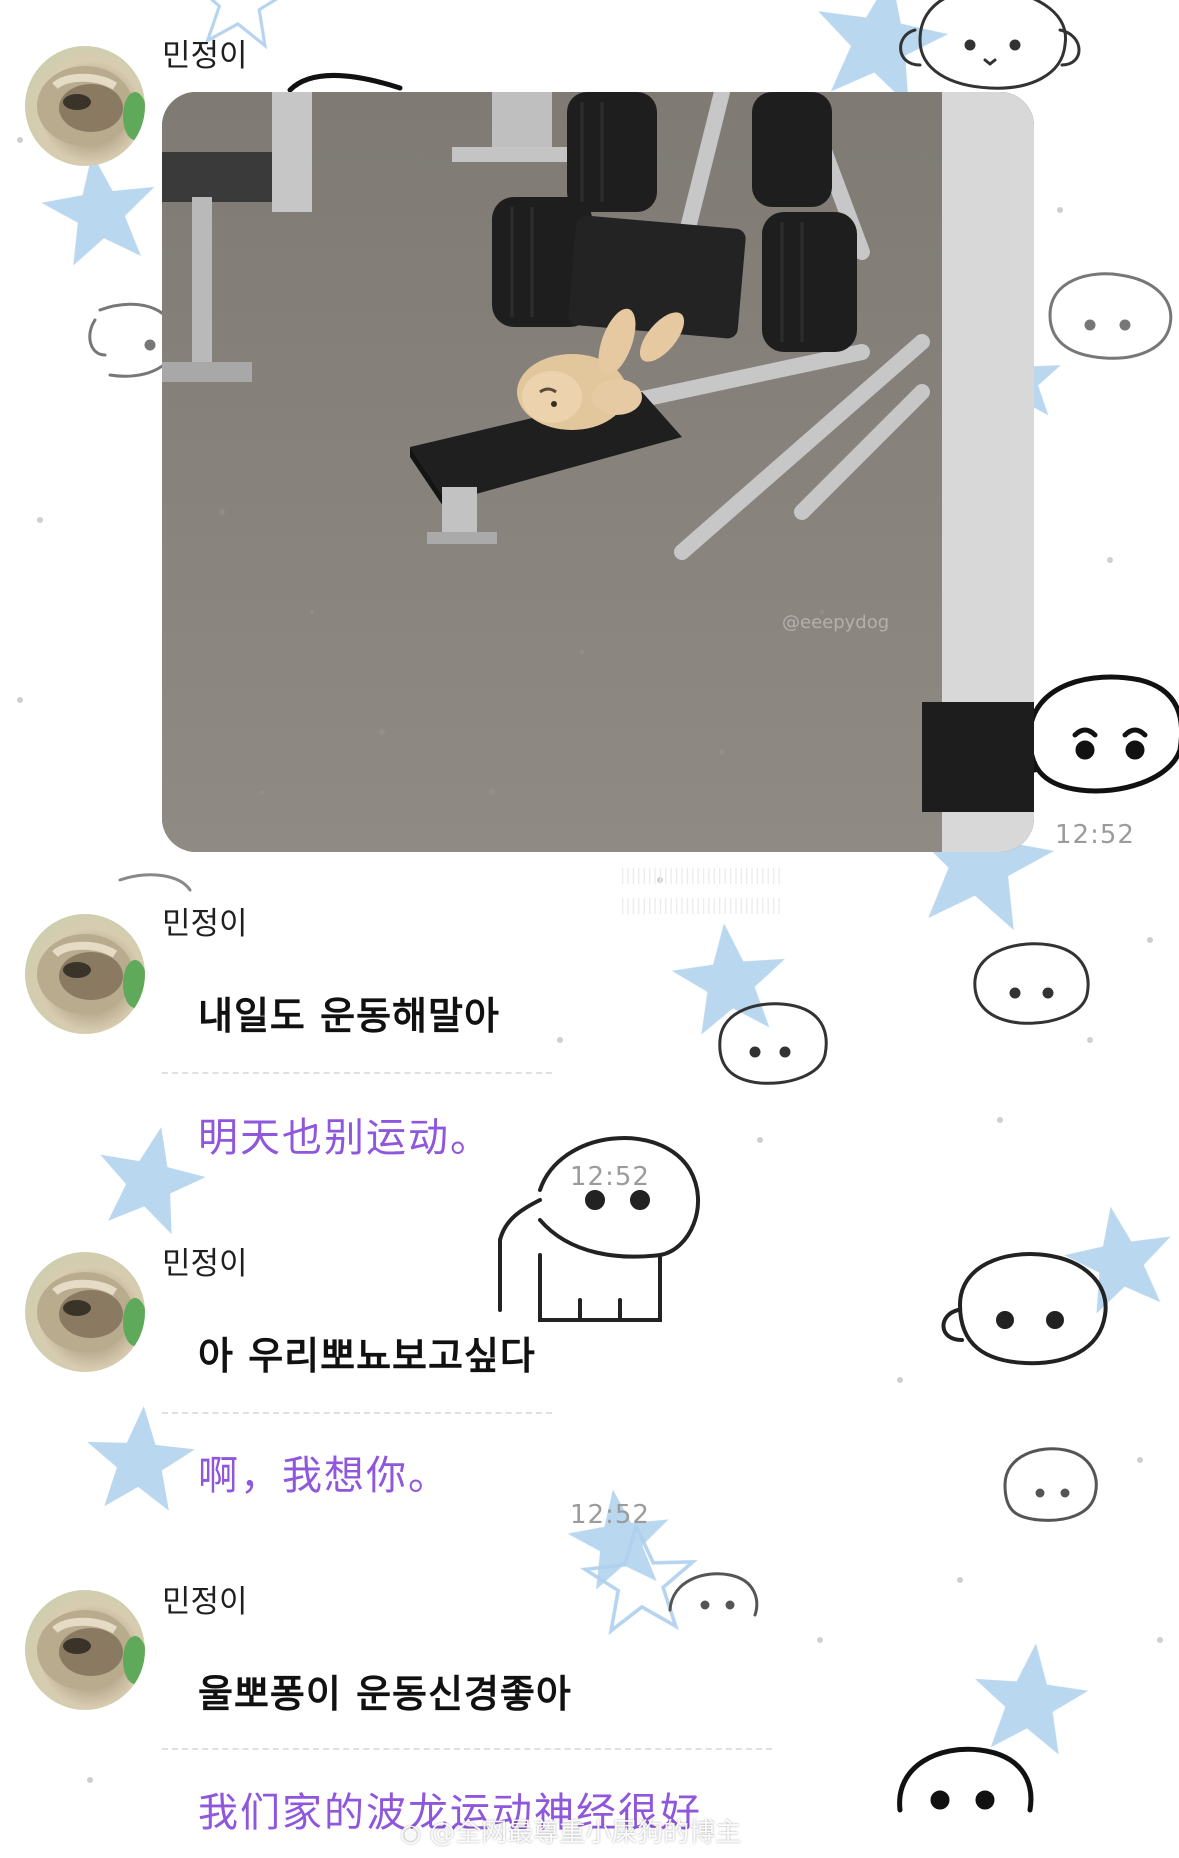  I want to click on weibo-logo-icon: ◉, so click(410, 1833).